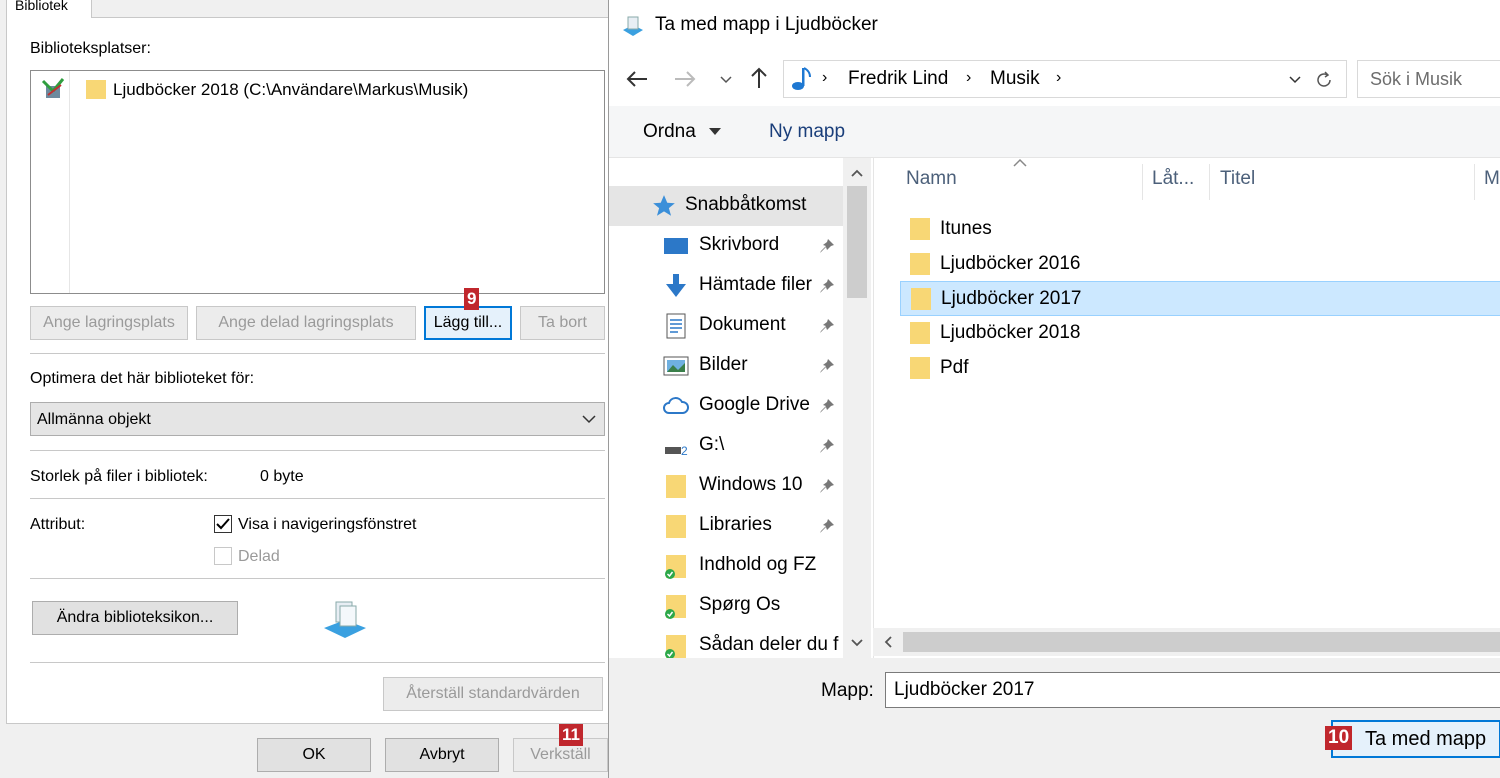 The image size is (1500, 778). Describe the element at coordinates (1428, 79) in the screenshot. I see `search-input: Sök i Musik` at that location.